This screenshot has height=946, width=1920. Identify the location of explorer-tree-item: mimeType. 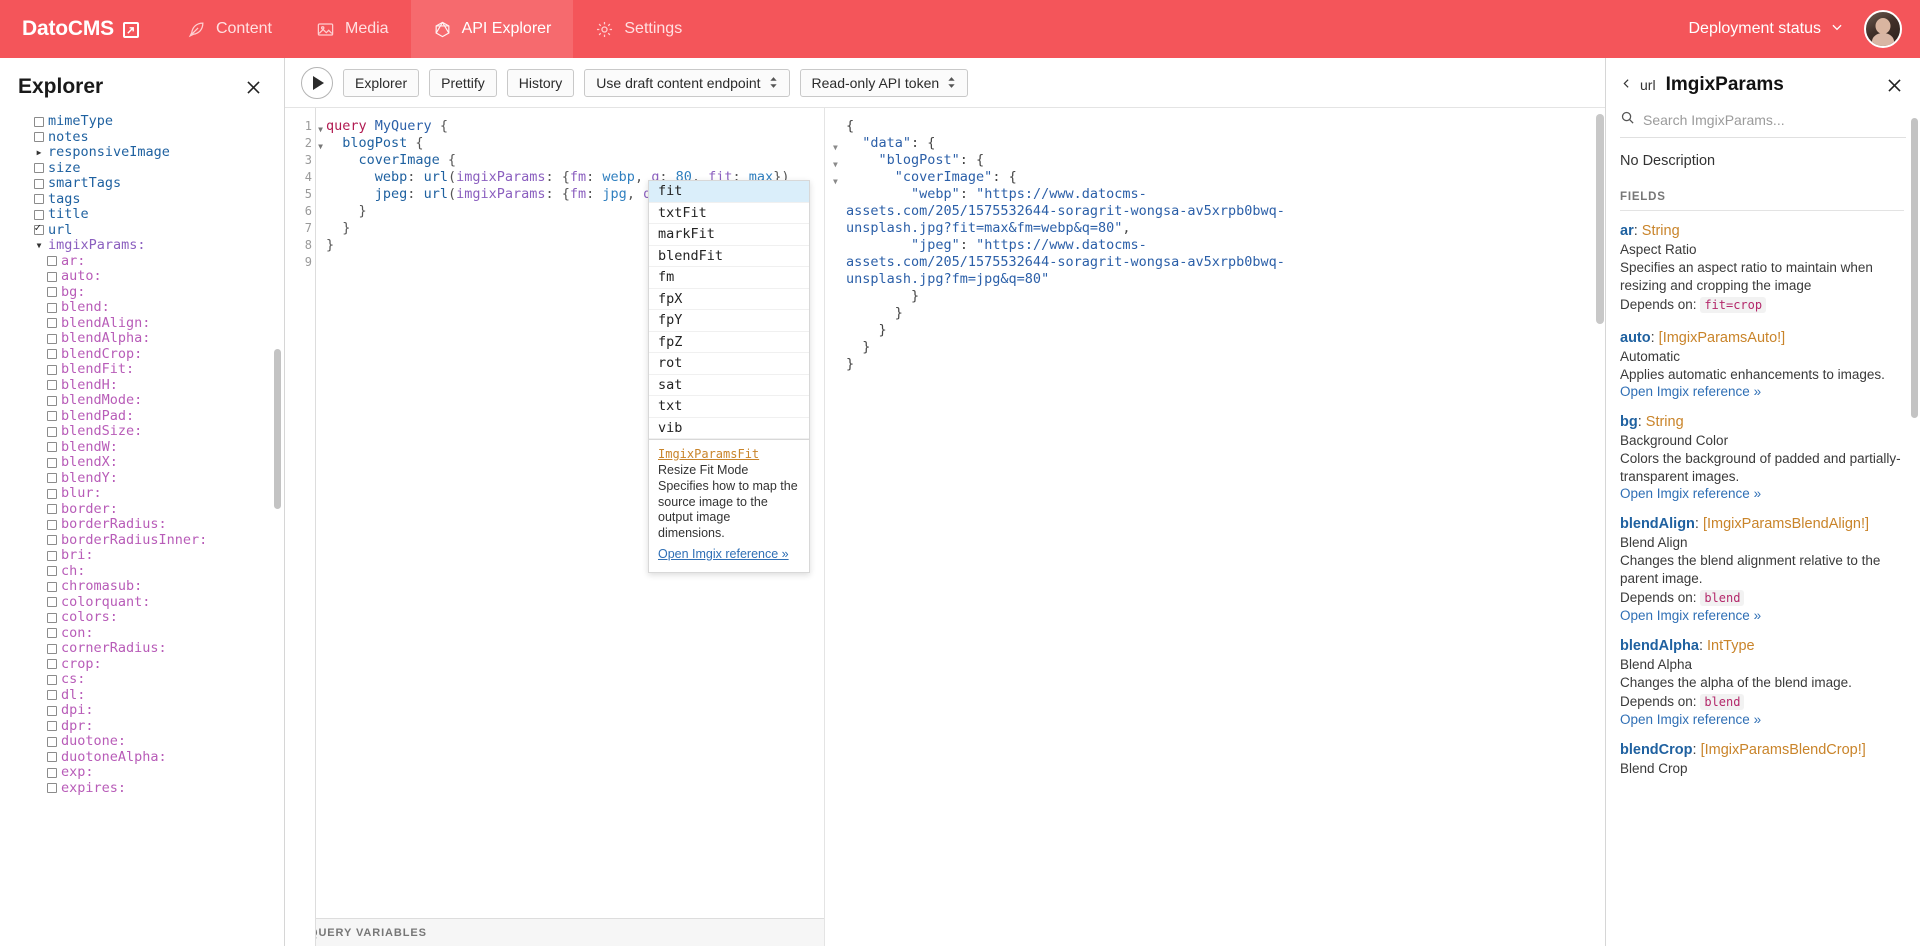
(142, 122).